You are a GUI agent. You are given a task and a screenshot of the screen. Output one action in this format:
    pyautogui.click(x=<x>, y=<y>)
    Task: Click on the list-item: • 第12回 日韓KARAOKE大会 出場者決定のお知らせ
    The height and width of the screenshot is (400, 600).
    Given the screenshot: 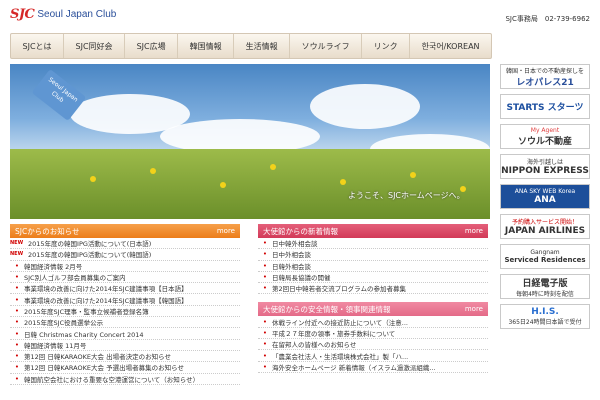 What is the action you would take?
    pyautogui.click(x=125, y=357)
    